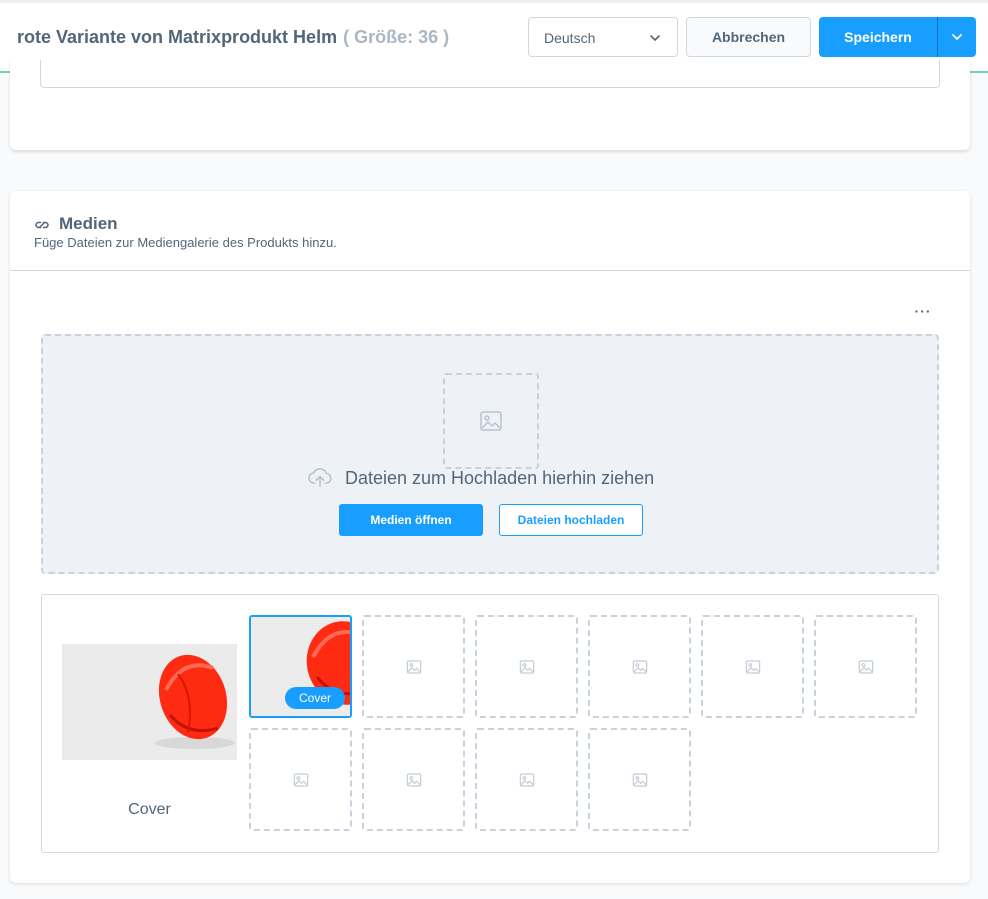  What do you see at coordinates (411, 520) in the screenshot?
I see `open-media-button: Medien öffnen` at bounding box center [411, 520].